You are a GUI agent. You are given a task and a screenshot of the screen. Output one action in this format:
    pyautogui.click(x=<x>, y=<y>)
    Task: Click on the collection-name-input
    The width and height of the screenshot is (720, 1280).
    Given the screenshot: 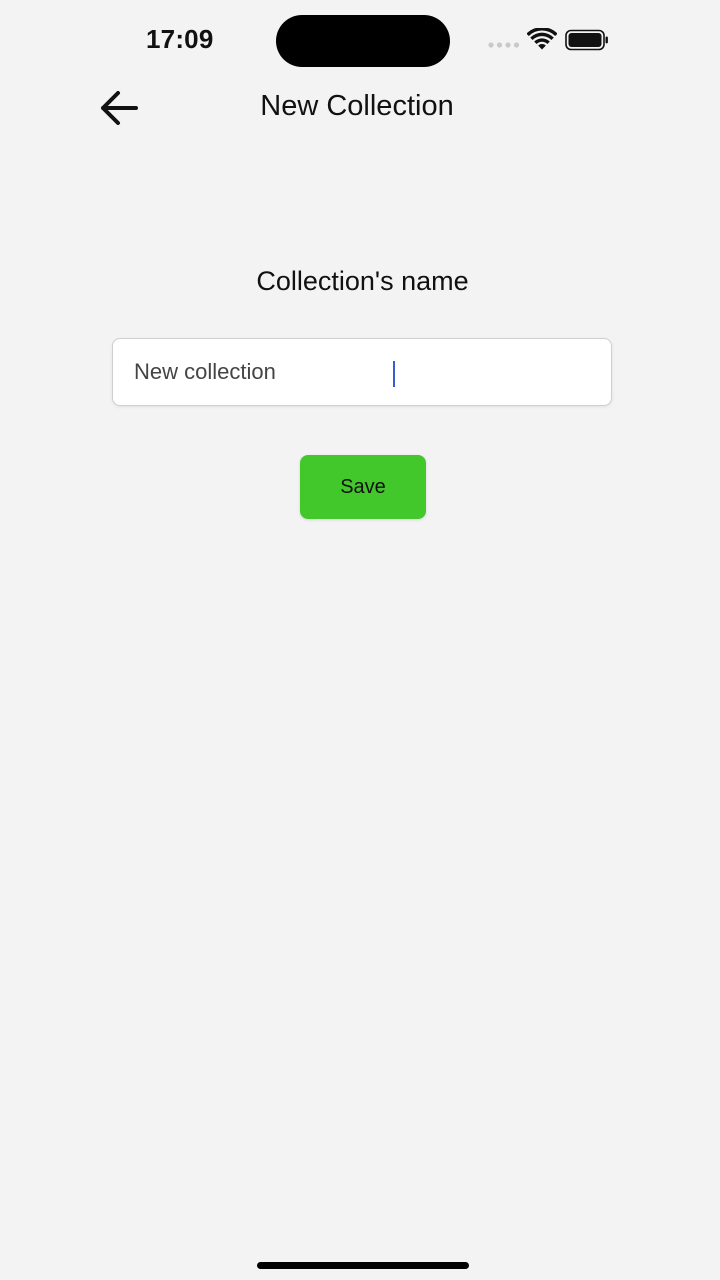 What is the action you would take?
    pyautogui.click(x=362, y=372)
    